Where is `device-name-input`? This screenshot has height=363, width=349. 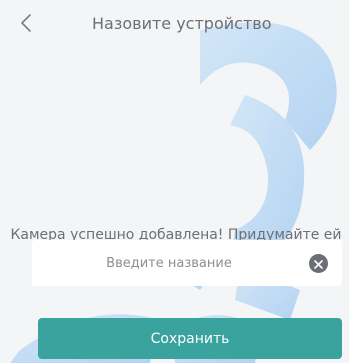 device-name-input is located at coordinates (169, 263).